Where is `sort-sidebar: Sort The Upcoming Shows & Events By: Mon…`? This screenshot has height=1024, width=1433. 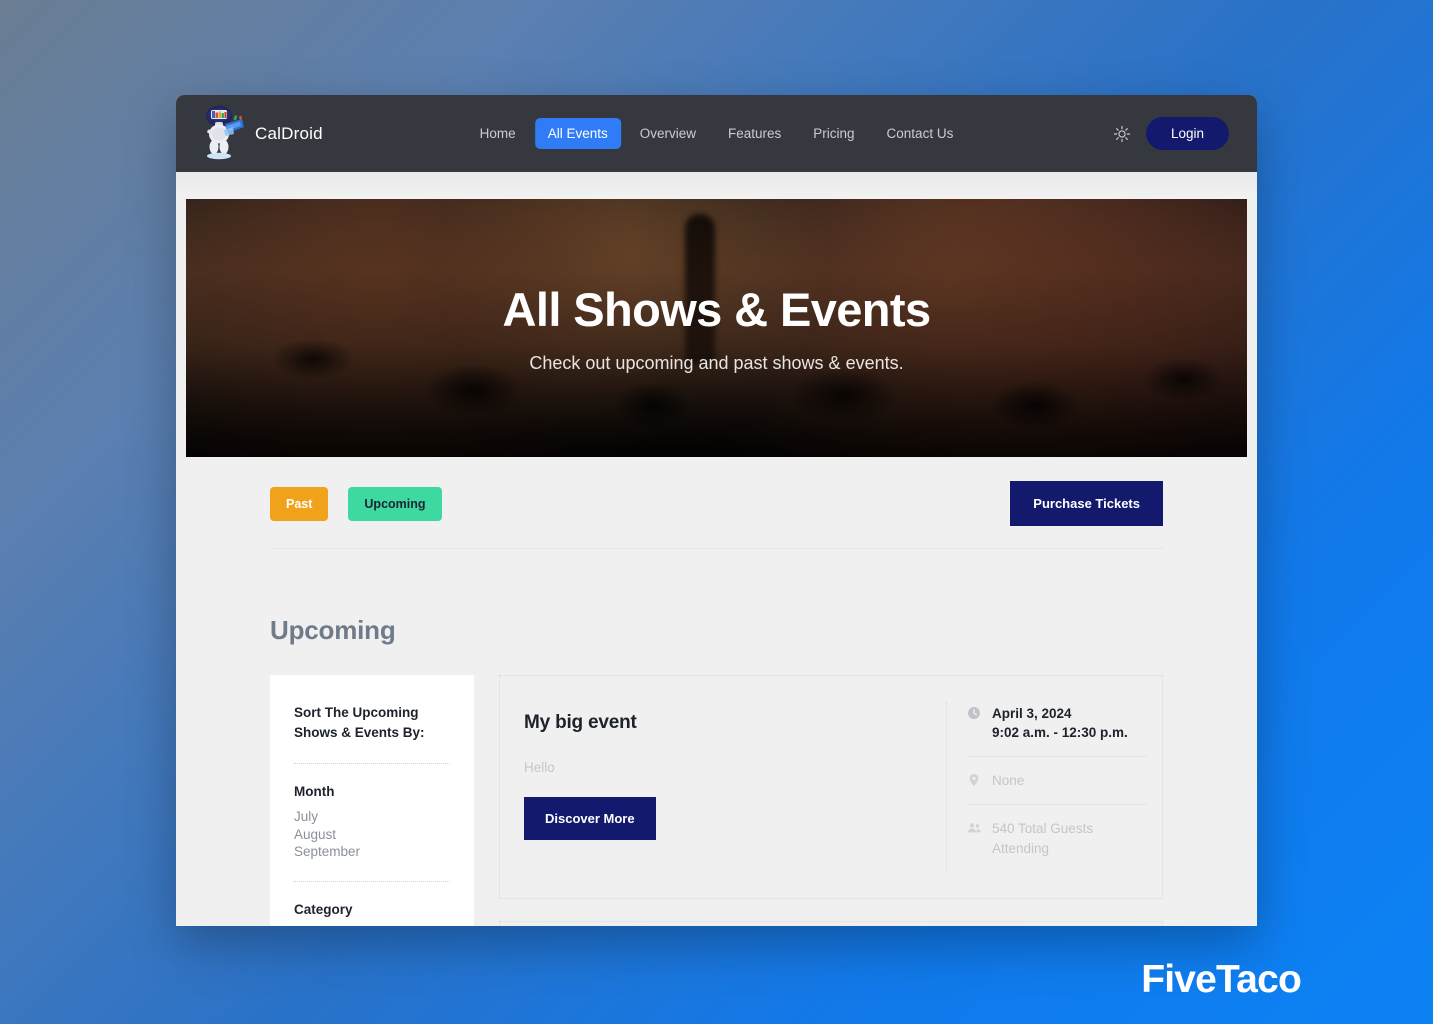 sort-sidebar: Sort The Upcoming Shows & Events By: Mon… is located at coordinates (372, 800).